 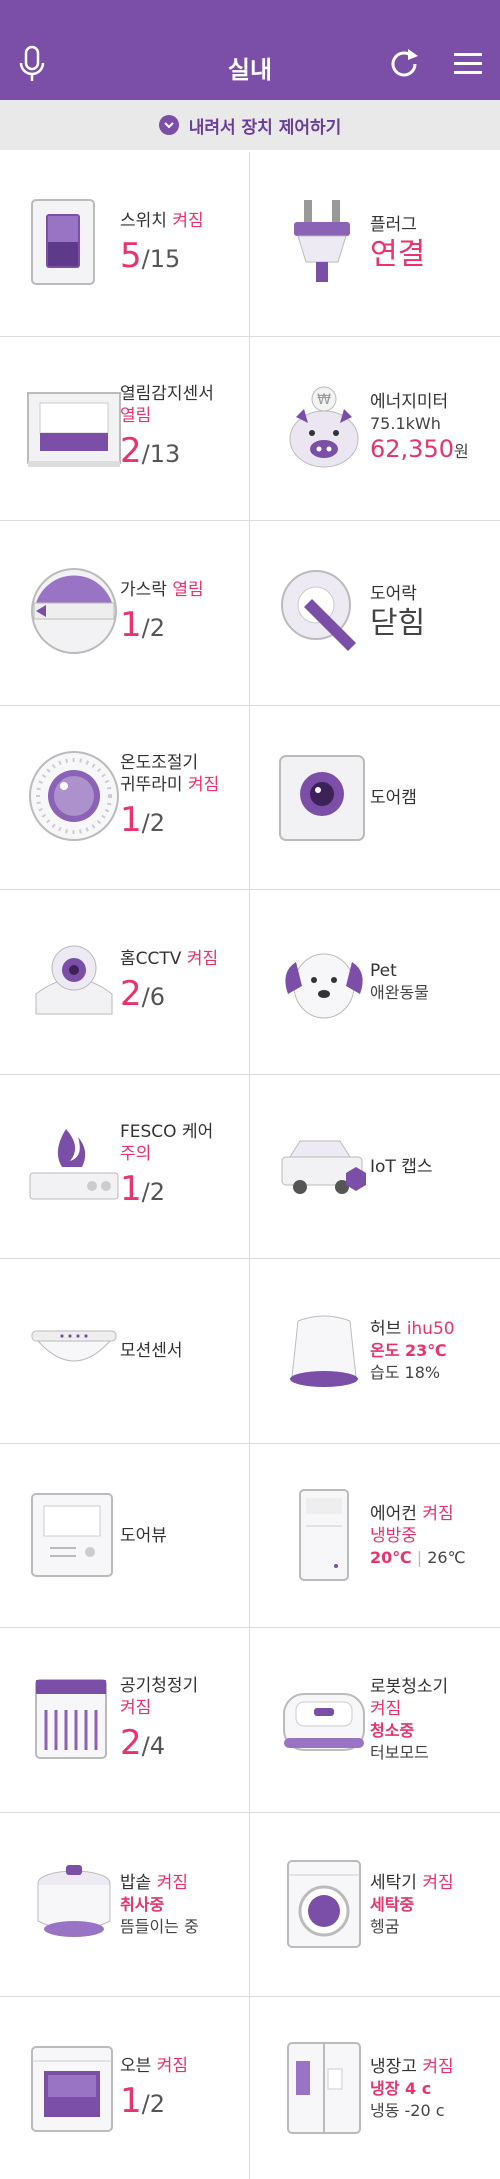 I want to click on device-row: 온도조절기 귀뚜라미 켜짐 1/2 도어캠, so click(x=250, y=798).